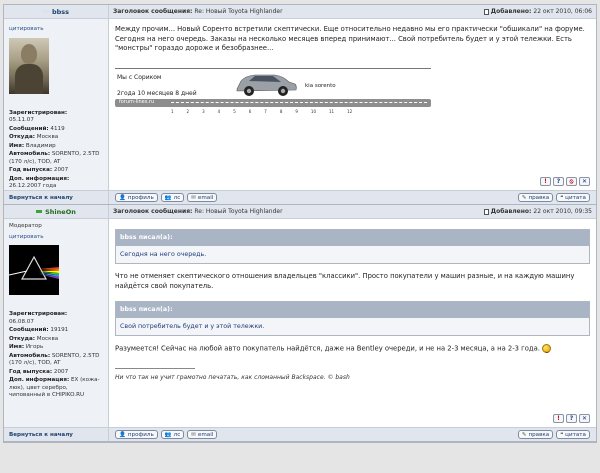 Image resolution: width=600 pixels, height=473 pixels. What do you see at coordinates (320, 85) in the screenshot?
I see `signature-model: kia sorento` at bounding box center [320, 85].